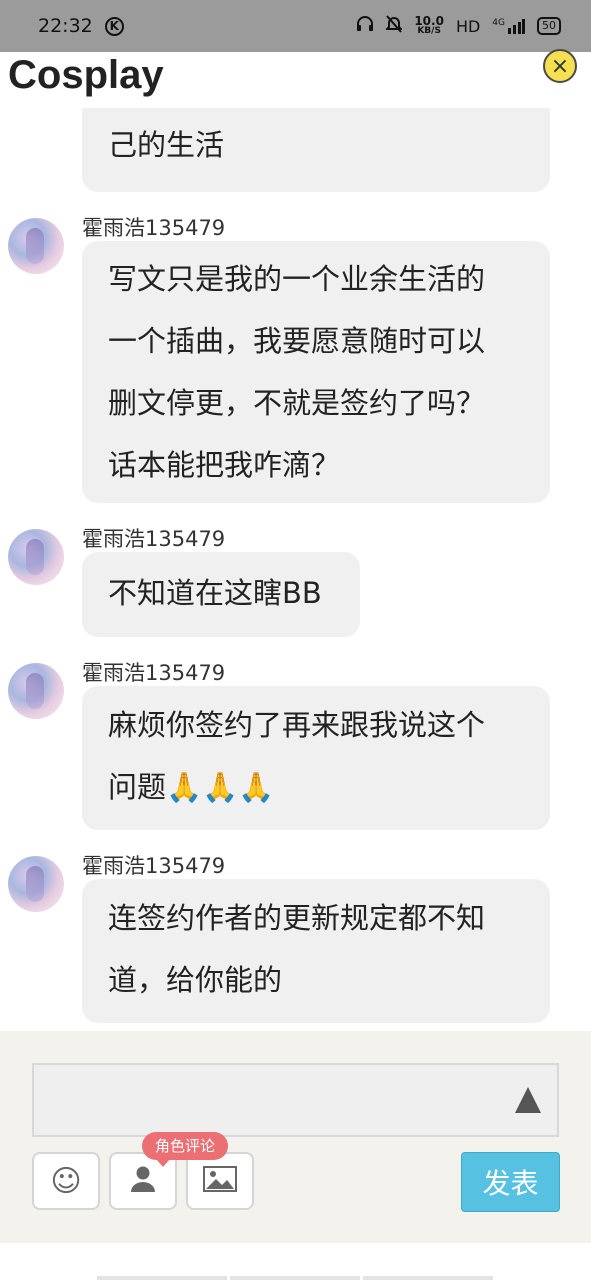 The image size is (591, 1280). Describe the element at coordinates (508, 26) in the screenshot. I see `signal-icon: 4G` at that location.